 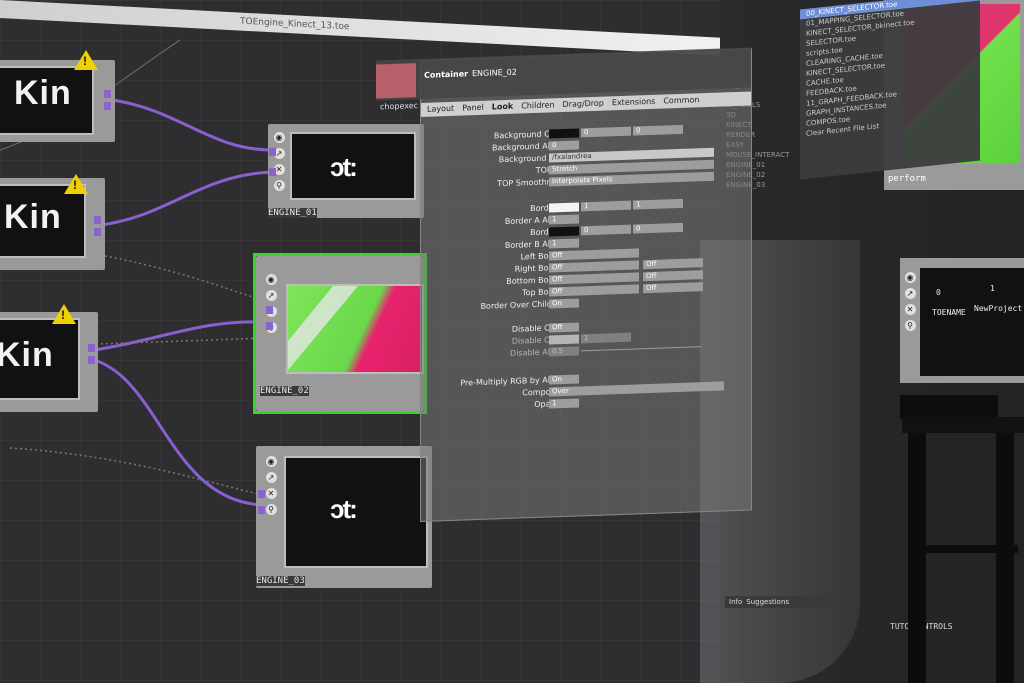 I want to click on wire-kin2-engine1, so click(x=187, y=198).